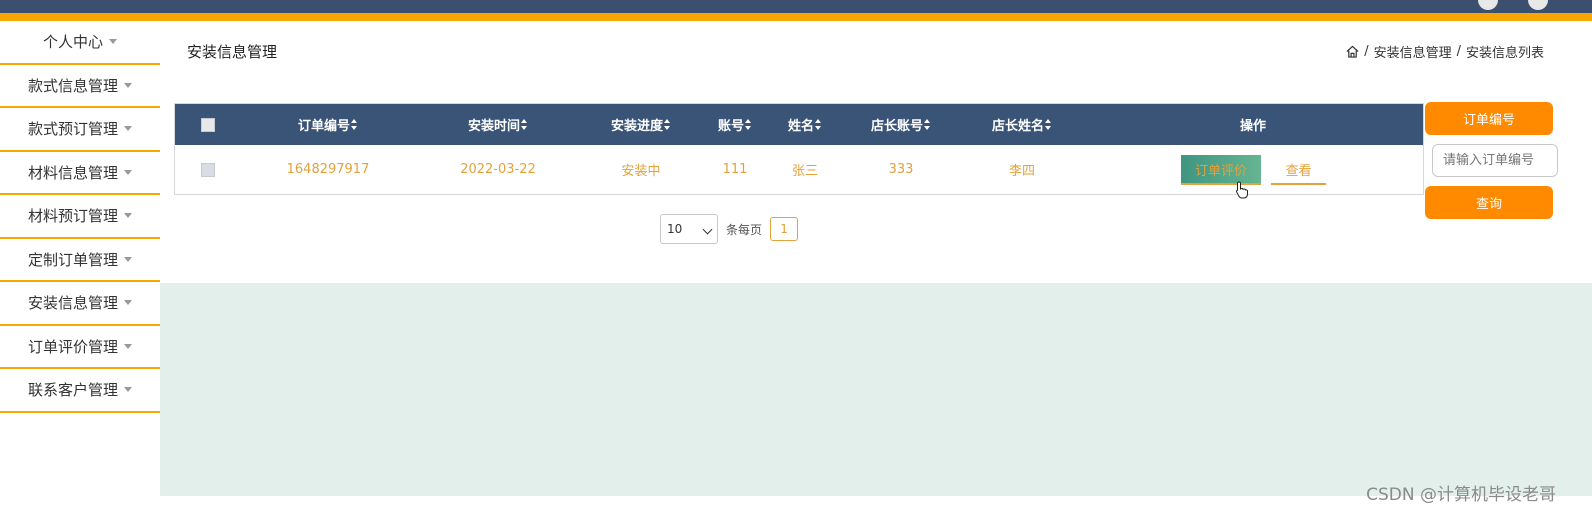 Image resolution: width=1592 pixels, height=505 pixels. What do you see at coordinates (796, 6) in the screenshot?
I see `top-navbar` at bounding box center [796, 6].